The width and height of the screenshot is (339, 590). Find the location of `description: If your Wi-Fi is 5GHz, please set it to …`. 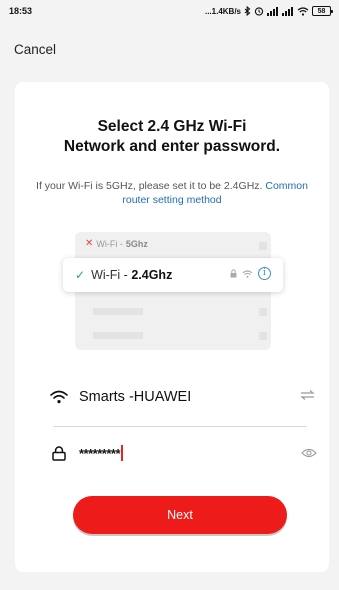

description: If your Wi-Fi is 5GHz, please set it to … is located at coordinates (172, 193).